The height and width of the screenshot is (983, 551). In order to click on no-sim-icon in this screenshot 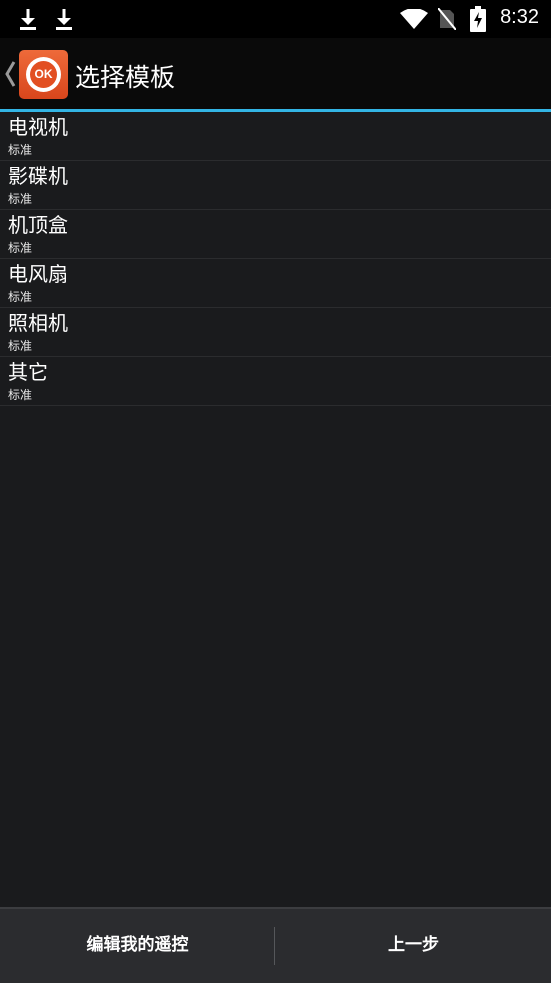, I will do `click(447, 19)`.